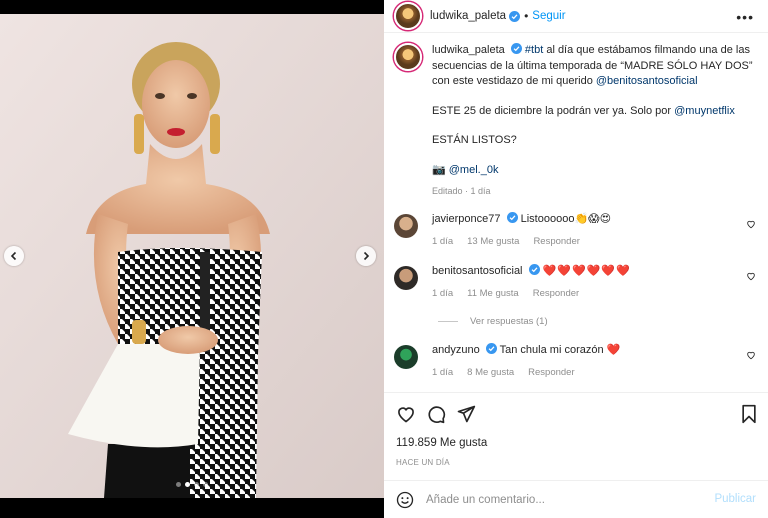  I want to click on comment-likes: 8 Me gusta, so click(490, 373).